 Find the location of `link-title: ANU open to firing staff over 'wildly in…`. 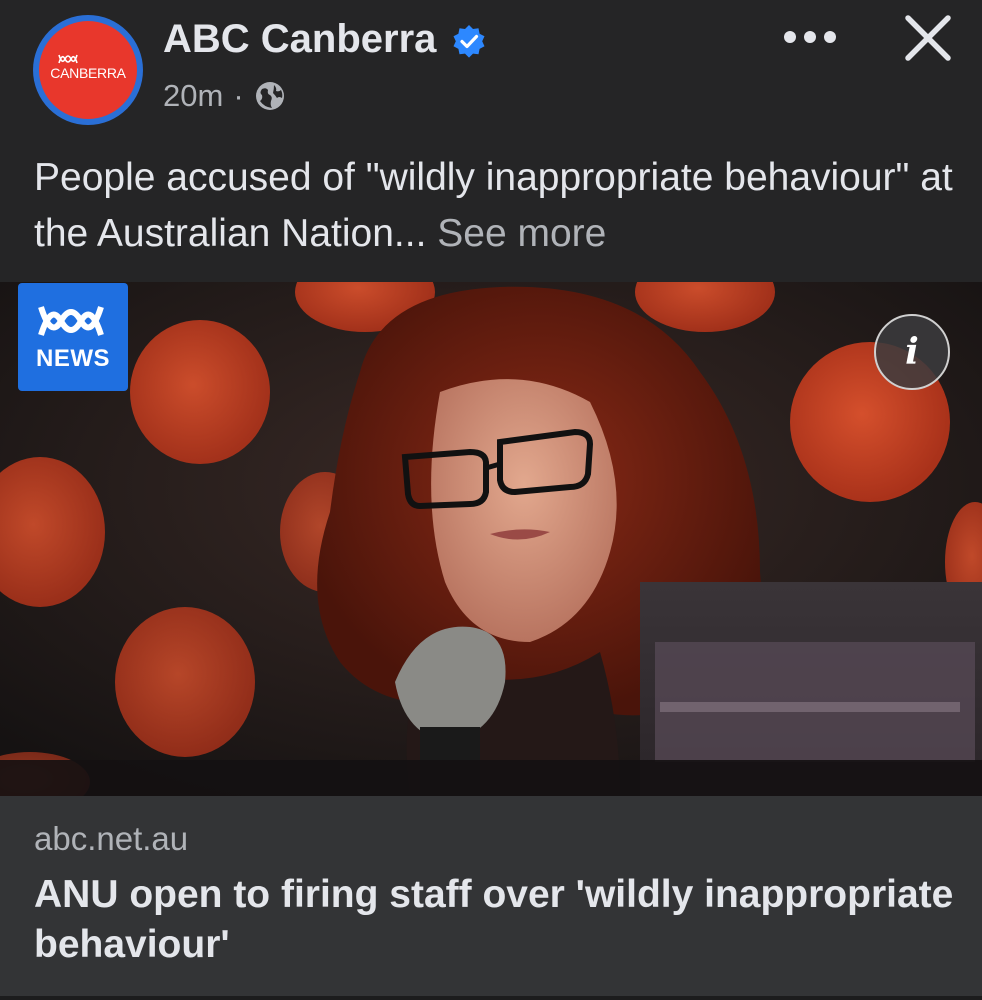

link-title: ANU open to firing staff over 'wildly in… is located at coordinates (494, 920).